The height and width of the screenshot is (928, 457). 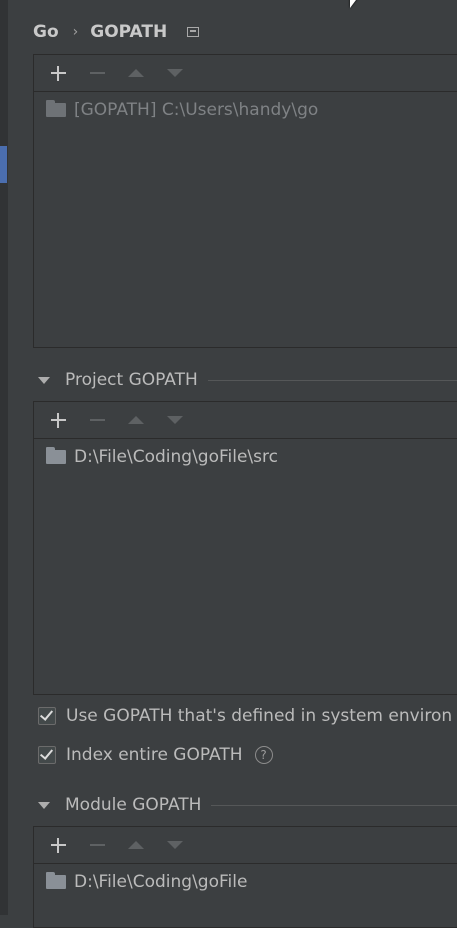 I want to click on index-entire-gopath-checkbox, so click(x=47, y=755).